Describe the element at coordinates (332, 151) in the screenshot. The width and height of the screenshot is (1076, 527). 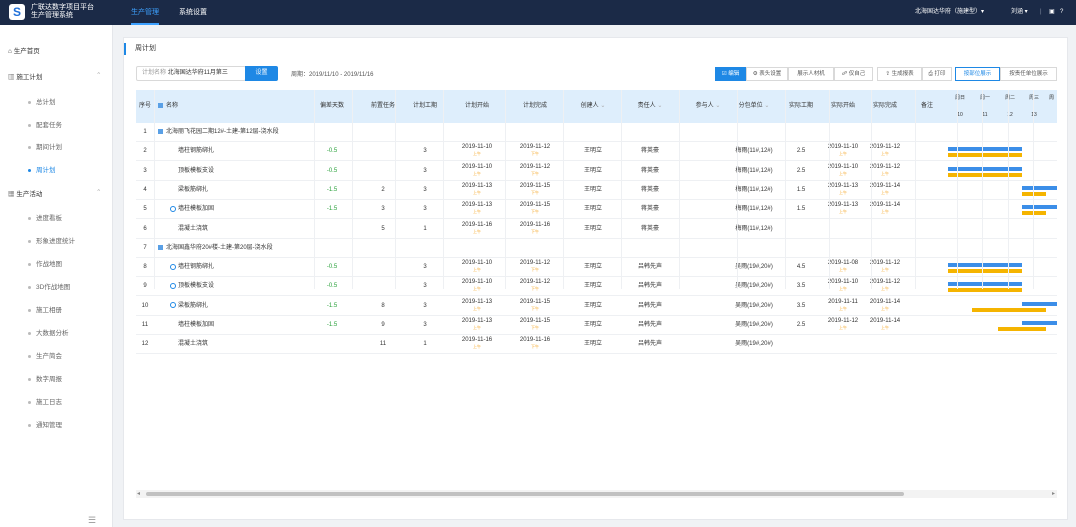
I see `deviation-days: -0.5` at that location.